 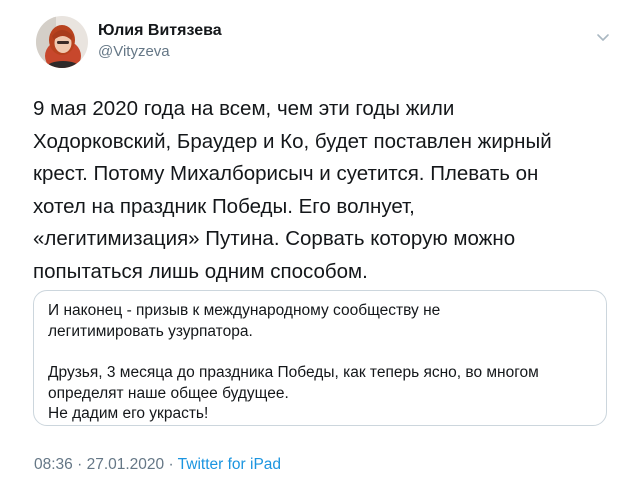 What do you see at coordinates (126, 464) in the screenshot?
I see `tweet-date: 27.01.2020` at bounding box center [126, 464].